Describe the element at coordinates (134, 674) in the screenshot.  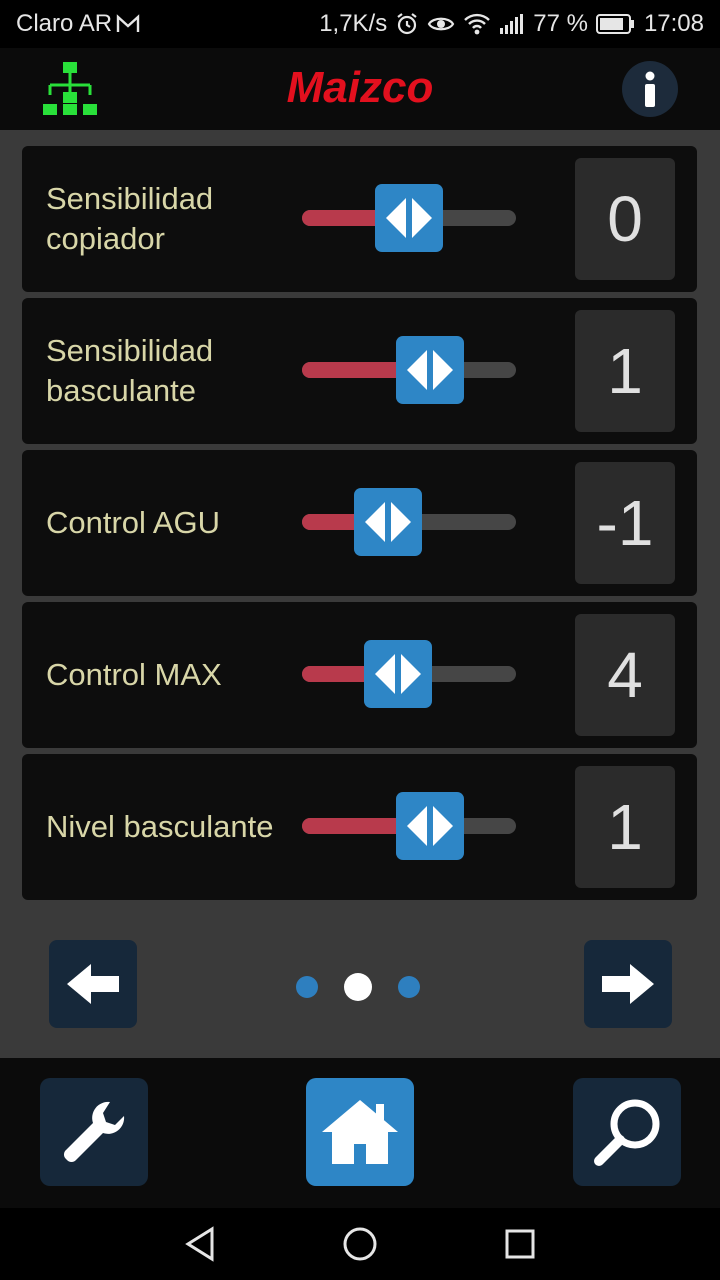
I see `setting-label: Control MAX` at that location.